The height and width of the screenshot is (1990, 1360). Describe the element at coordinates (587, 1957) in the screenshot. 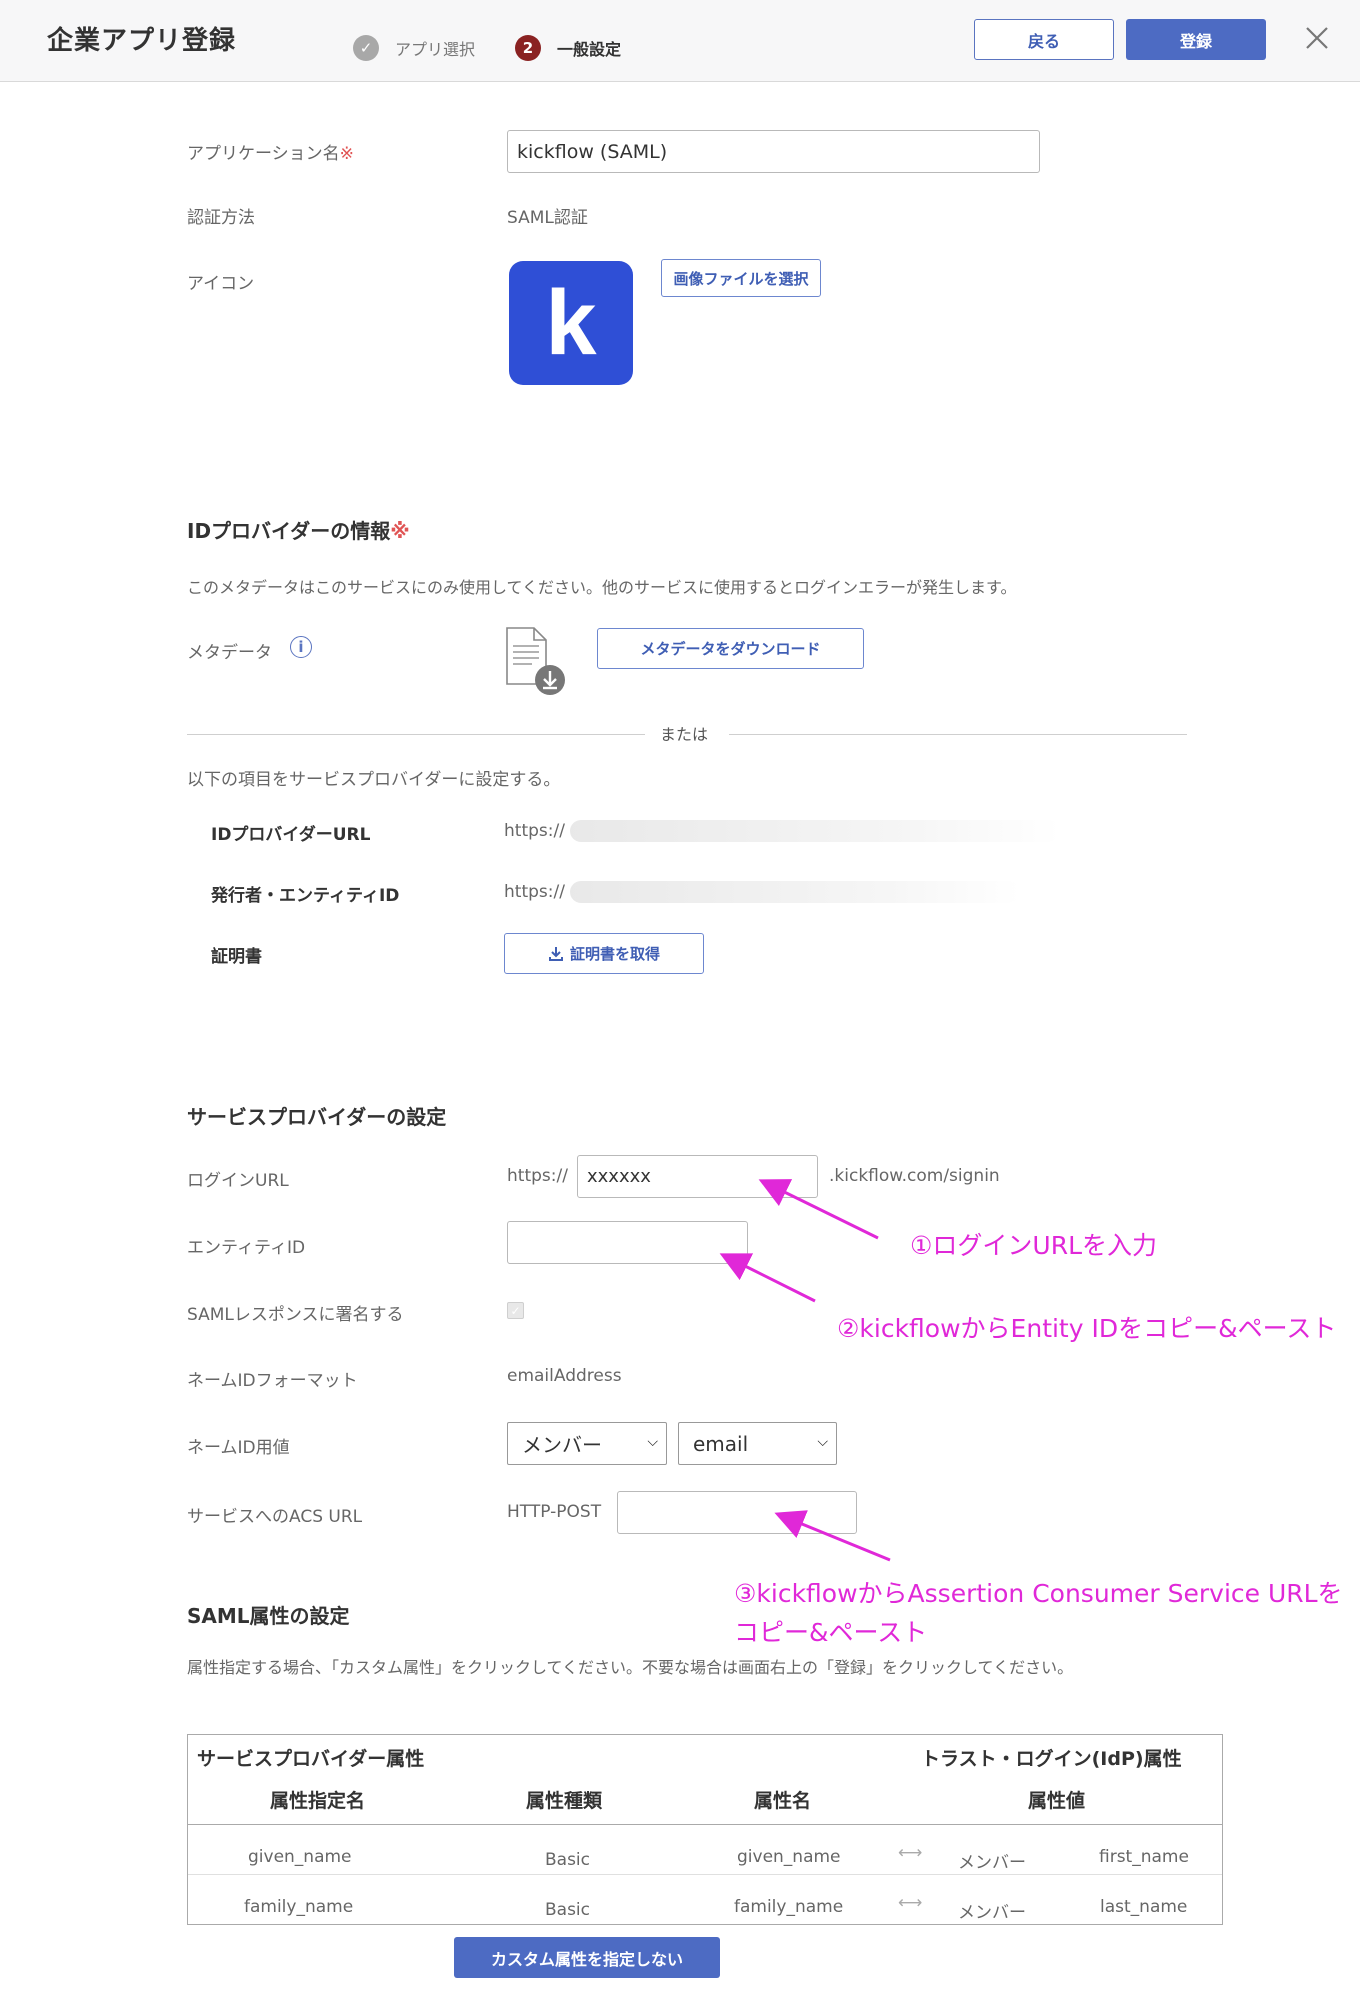

I see `no-custom-attribute-button: カスタム属性を指定しない` at that location.